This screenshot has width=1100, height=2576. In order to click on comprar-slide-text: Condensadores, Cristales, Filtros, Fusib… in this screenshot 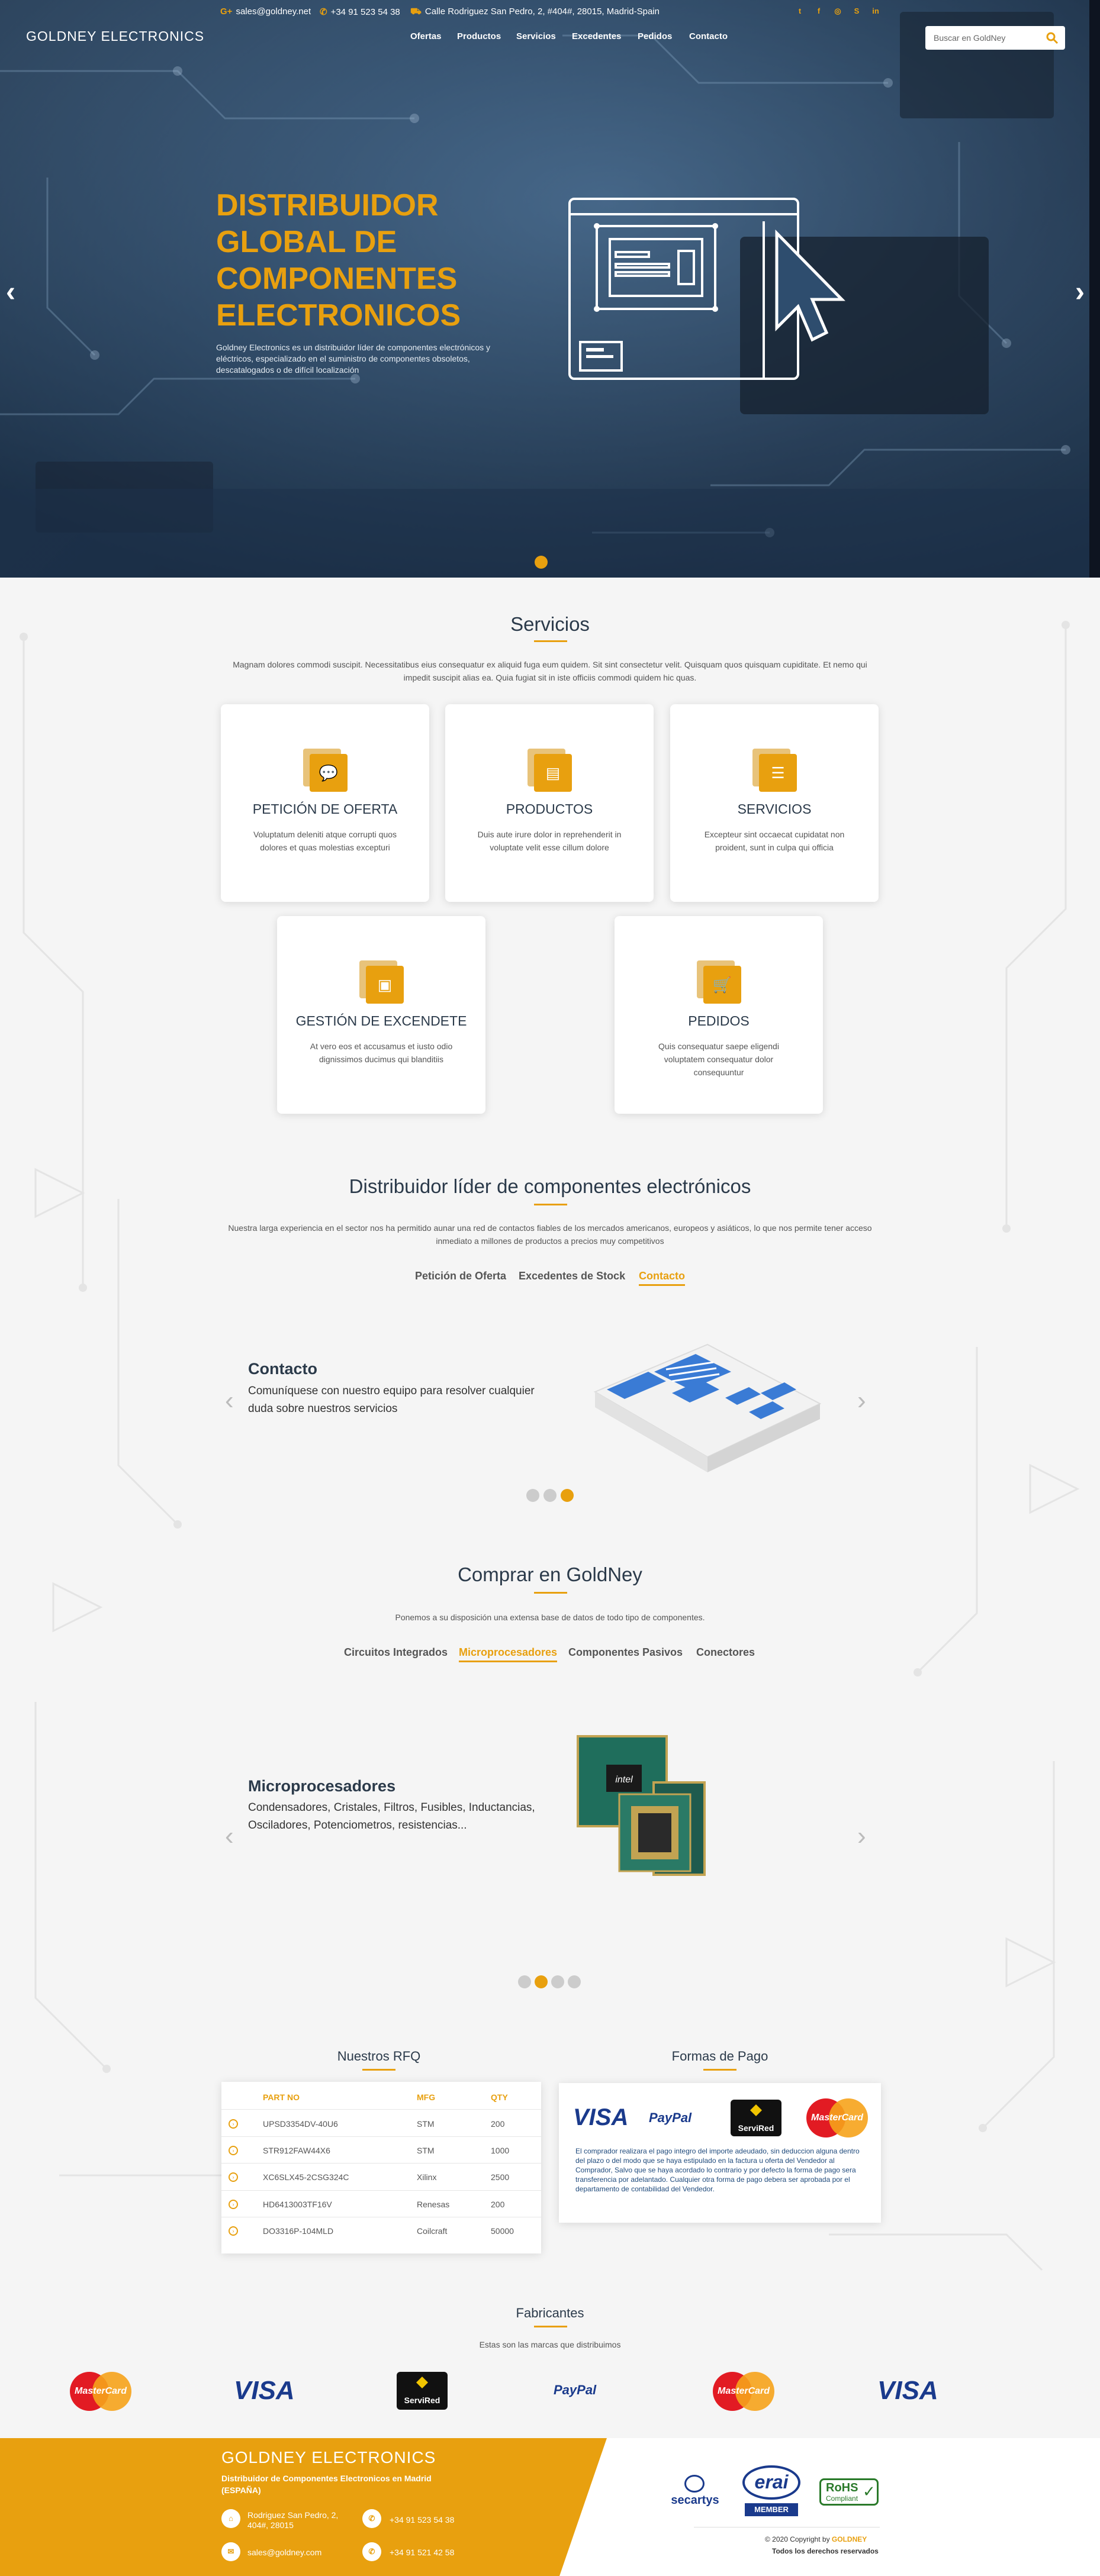, I will do `click(391, 1816)`.